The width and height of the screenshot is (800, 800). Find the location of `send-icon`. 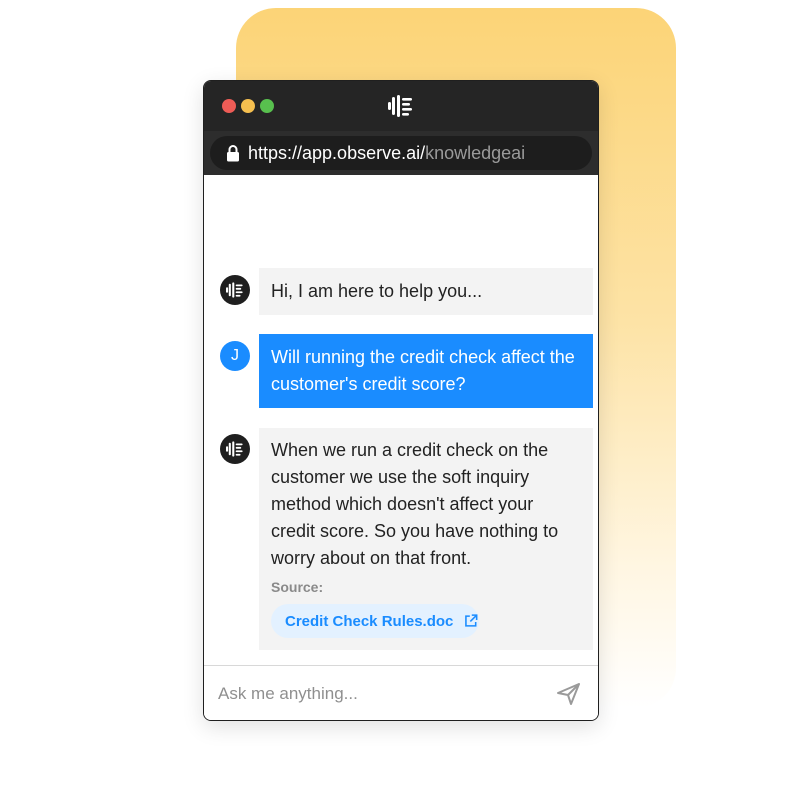

send-icon is located at coordinates (569, 694).